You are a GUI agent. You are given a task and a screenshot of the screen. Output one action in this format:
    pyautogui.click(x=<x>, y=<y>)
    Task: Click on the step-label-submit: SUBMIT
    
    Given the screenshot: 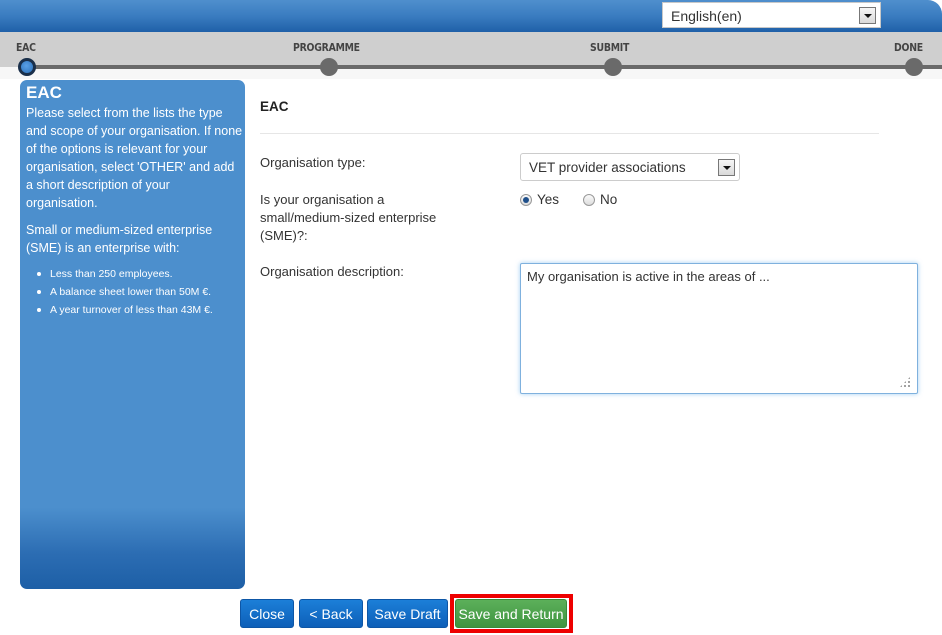 What is the action you would take?
    pyautogui.click(x=610, y=47)
    